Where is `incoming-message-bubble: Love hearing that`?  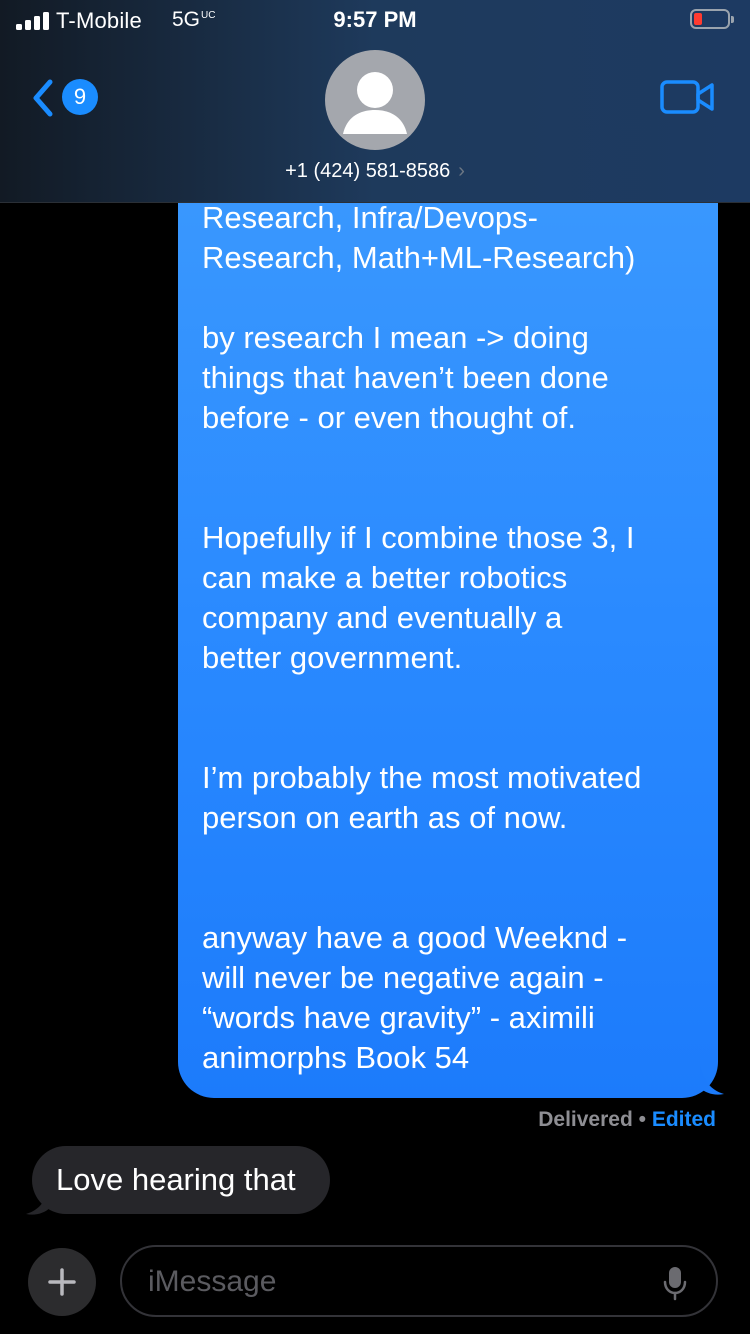 incoming-message-bubble: Love hearing that is located at coordinates (181, 1180).